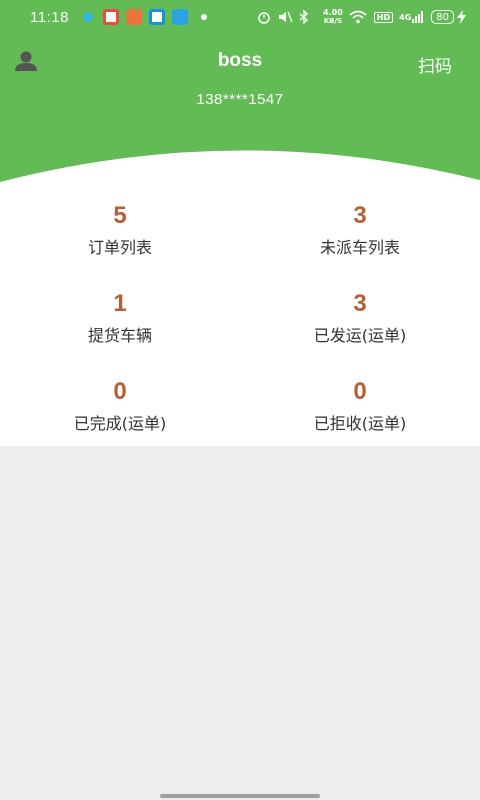 The width and height of the screenshot is (480, 800). Describe the element at coordinates (120, 318) in the screenshot. I see `stat-pickup-vehicles: 1 提货车辆` at that location.